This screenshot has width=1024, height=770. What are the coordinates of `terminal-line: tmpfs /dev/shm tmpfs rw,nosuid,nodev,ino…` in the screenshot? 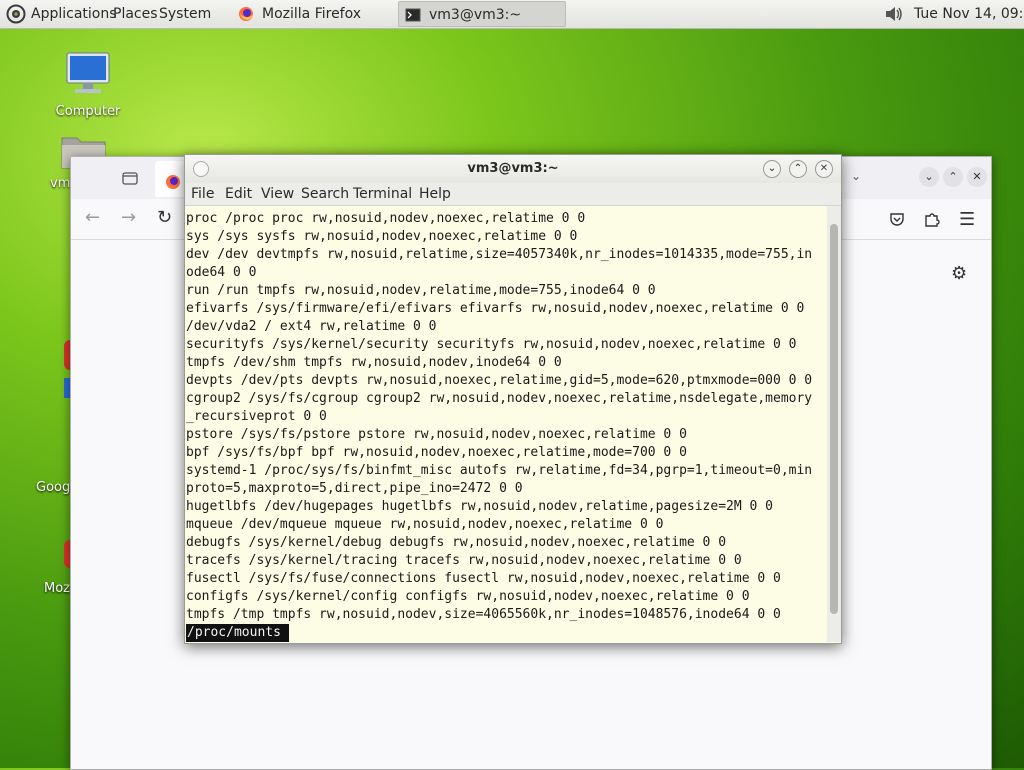 It's located at (374, 362).